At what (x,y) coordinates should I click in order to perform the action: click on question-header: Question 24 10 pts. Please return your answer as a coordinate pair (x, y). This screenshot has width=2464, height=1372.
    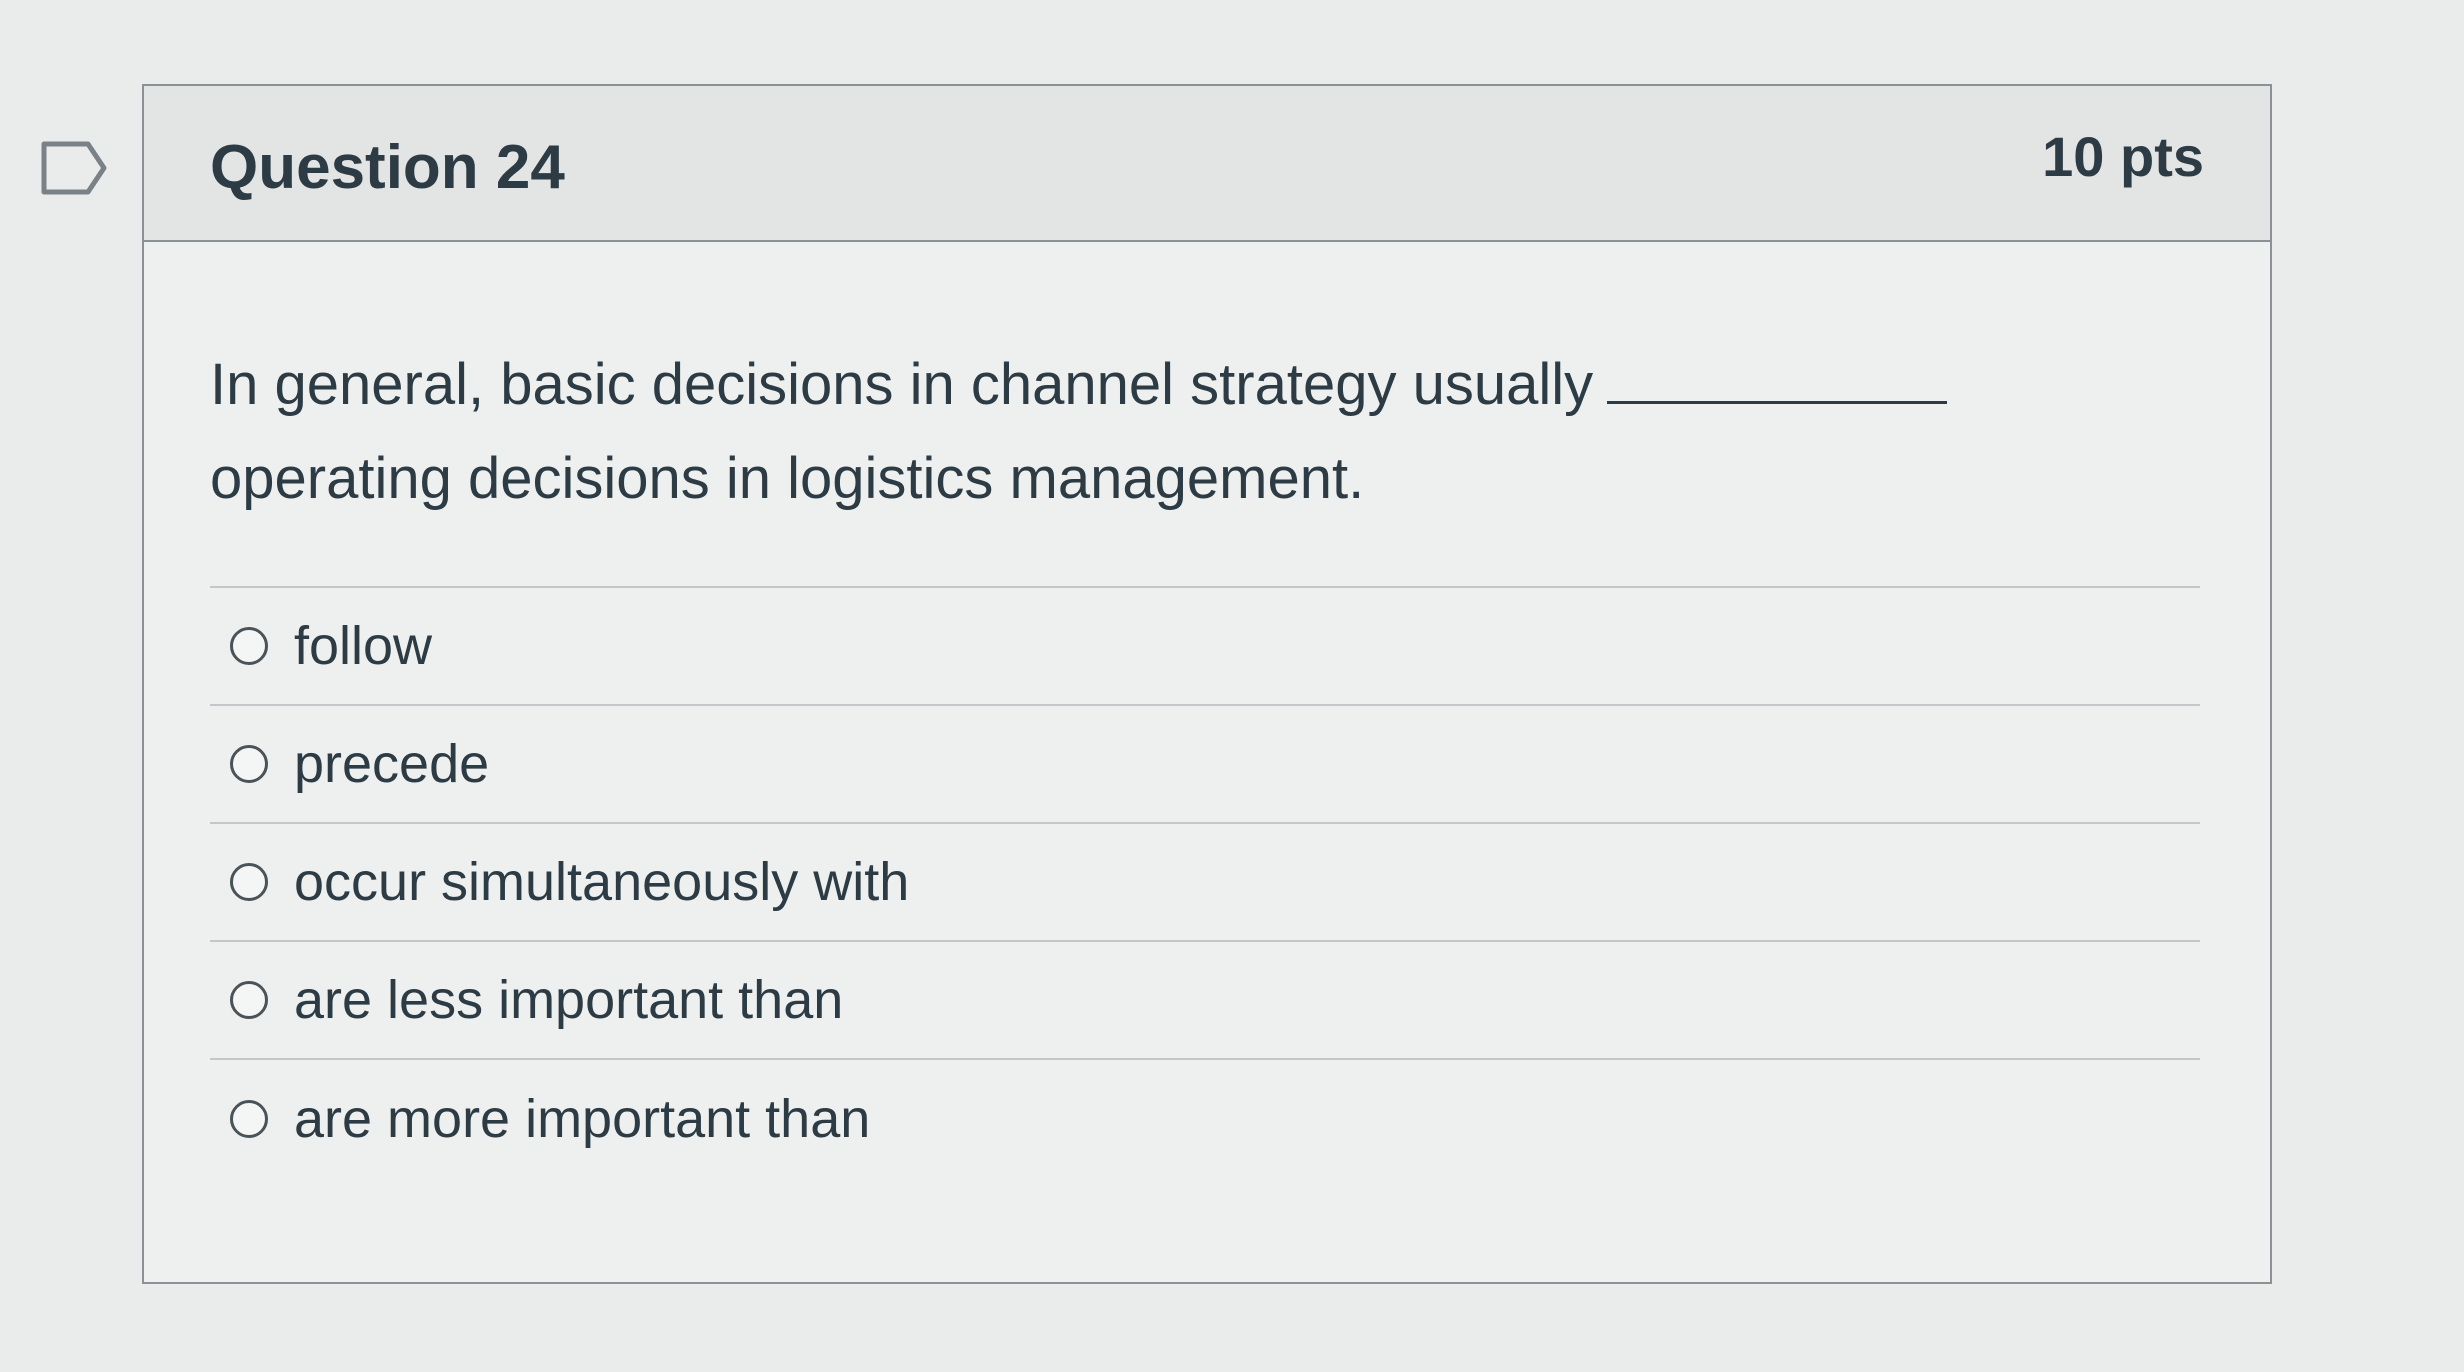
    Looking at the image, I should click on (1207, 164).